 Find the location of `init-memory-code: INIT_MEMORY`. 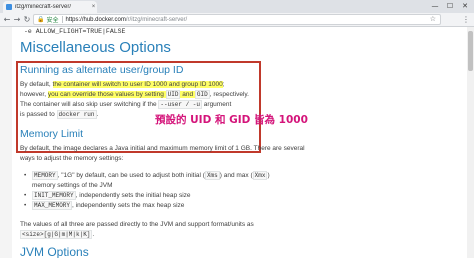

init-memory-code: INIT_MEMORY is located at coordinates (54, 195).